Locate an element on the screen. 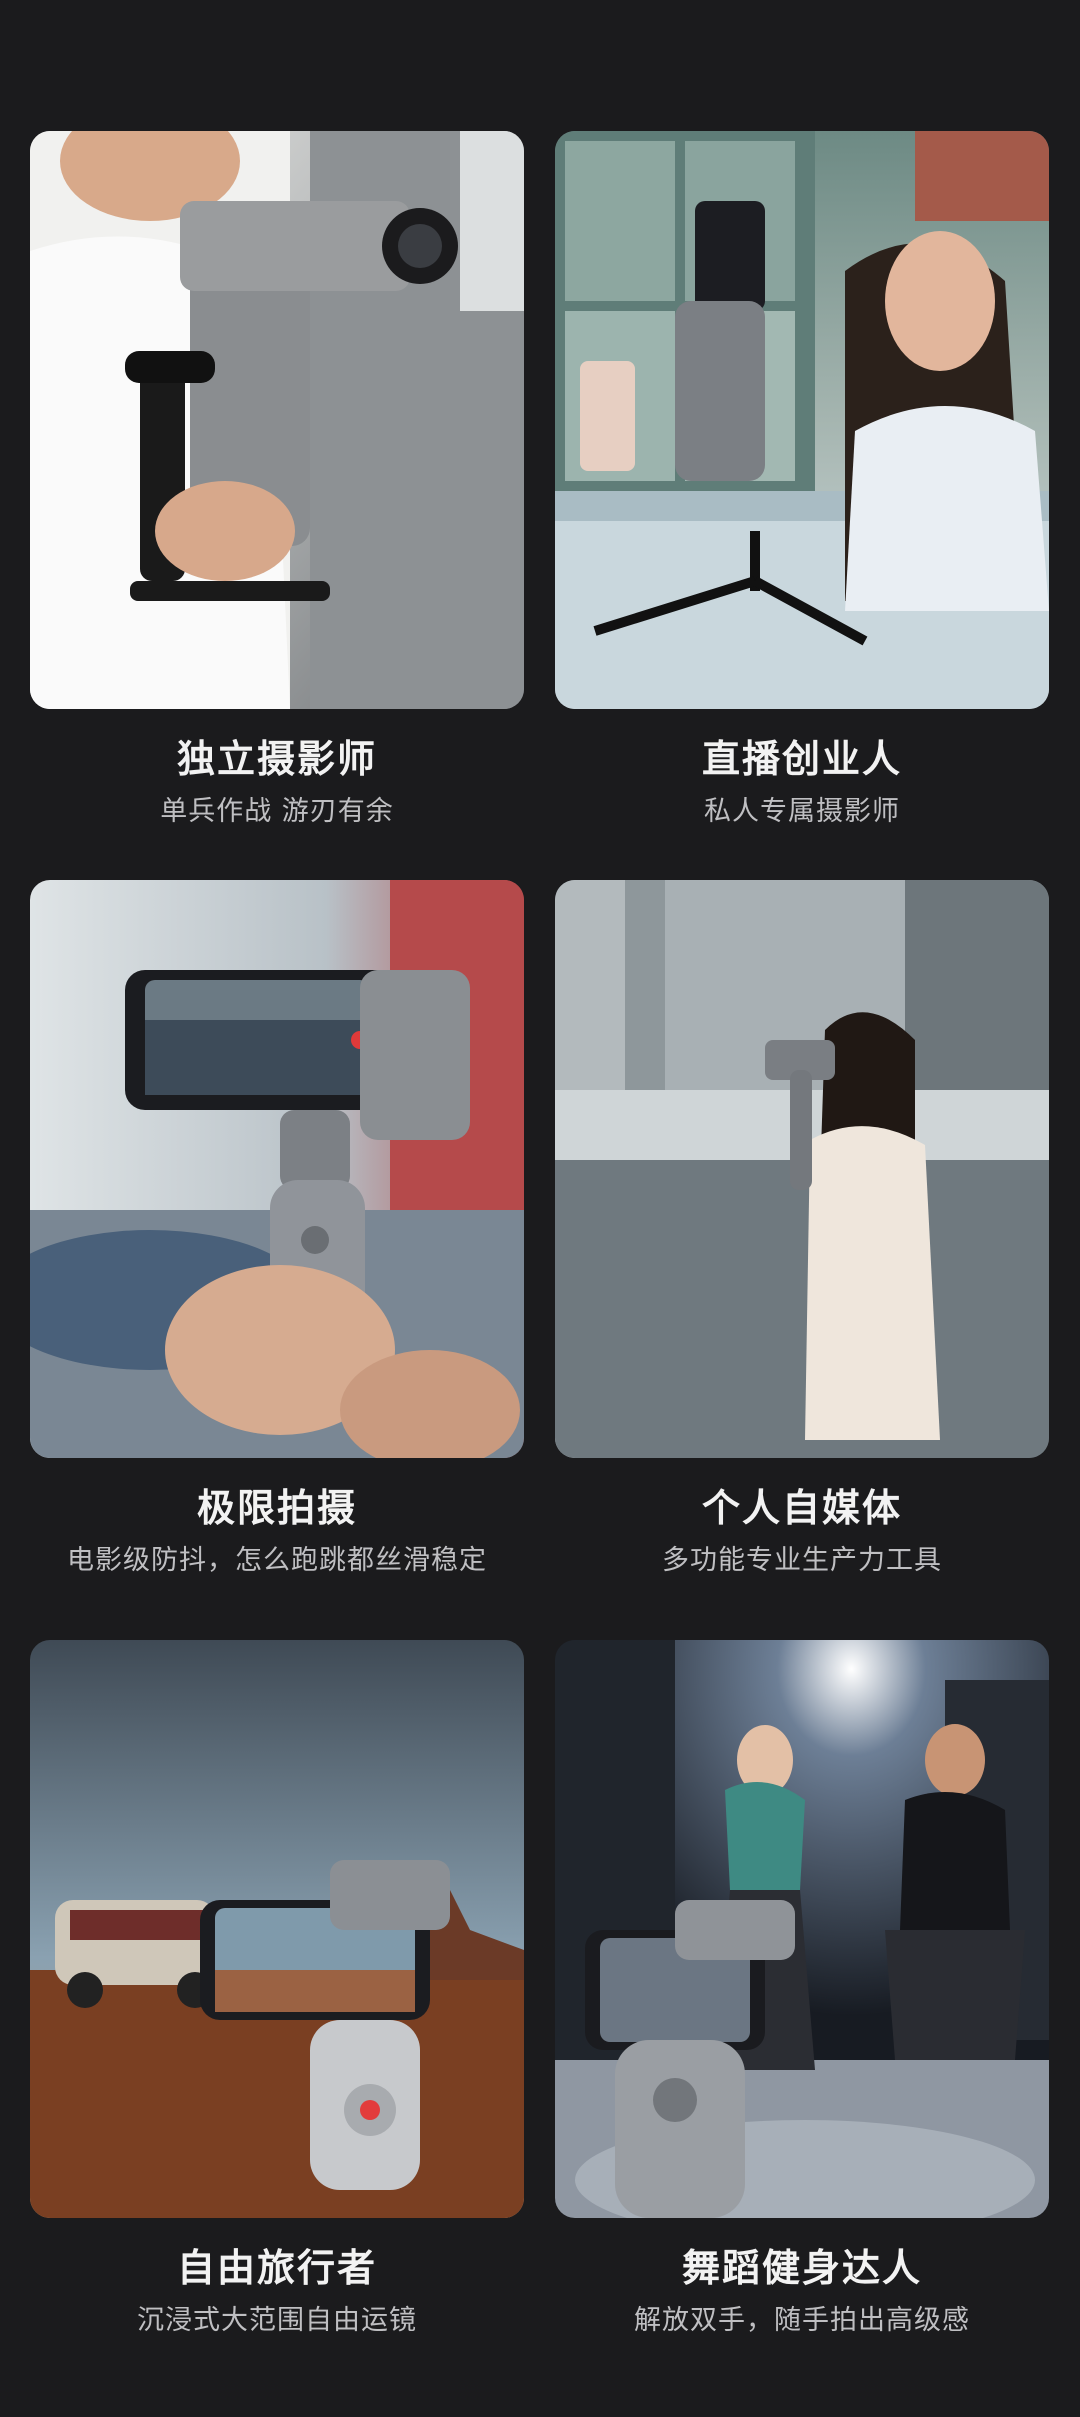 The width and height of the screenshot is (1080, 2417). card-subtitle: 沉浸式大范围自由运镜 is located at coordinates (277, 2320).